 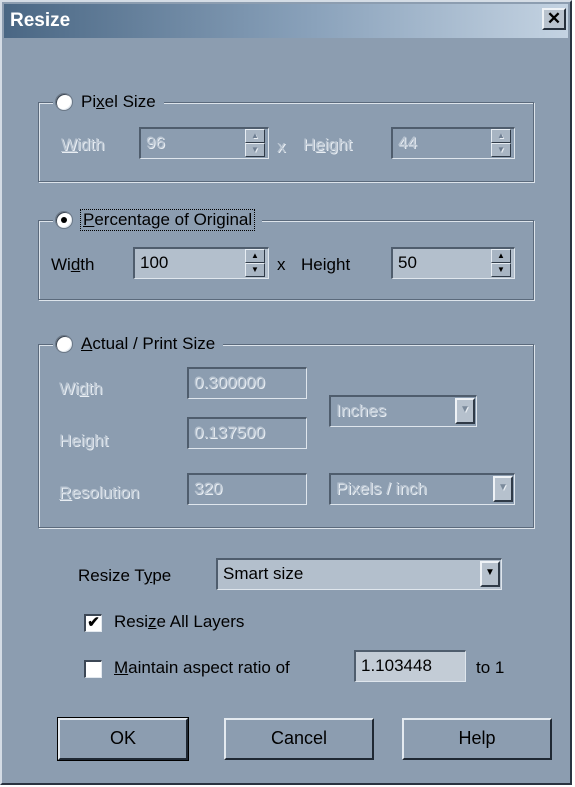 What do you see at coordinates (286, 21) in the screenshot?
I see `title-bar: Resize ✕` at bounding box center [286, 21].